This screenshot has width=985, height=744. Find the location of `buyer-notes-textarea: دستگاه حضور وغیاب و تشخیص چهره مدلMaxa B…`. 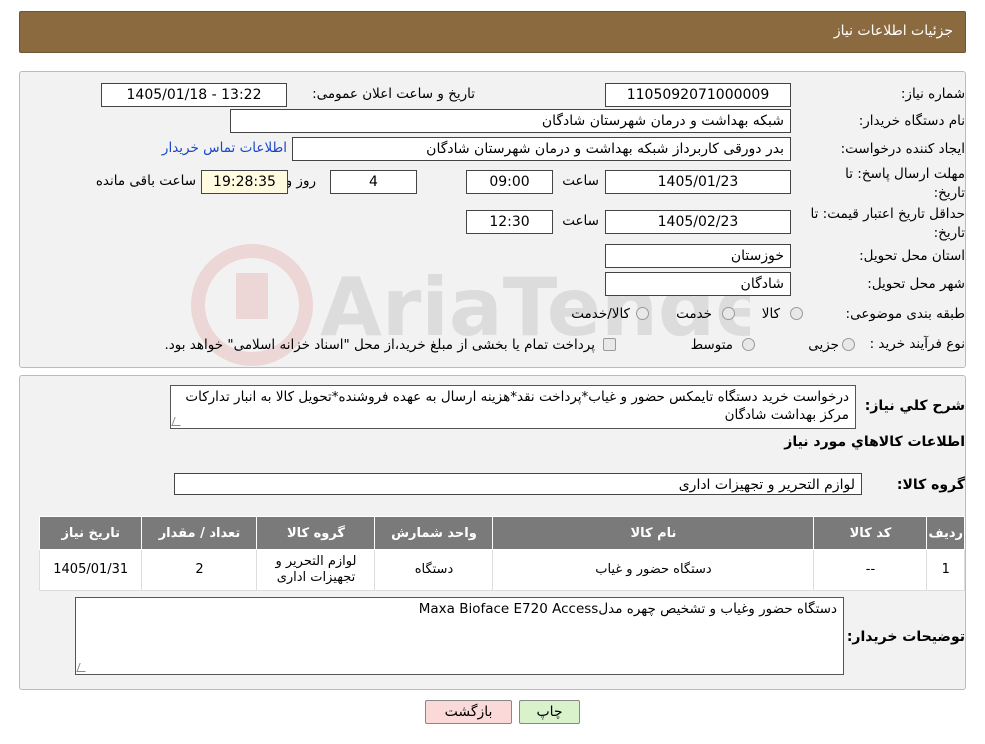

buyer-notes-textarea: دستگاه حضور وغیاب و تشخیص چهره مدلMaxa B… is located at coordinates (459, 636).